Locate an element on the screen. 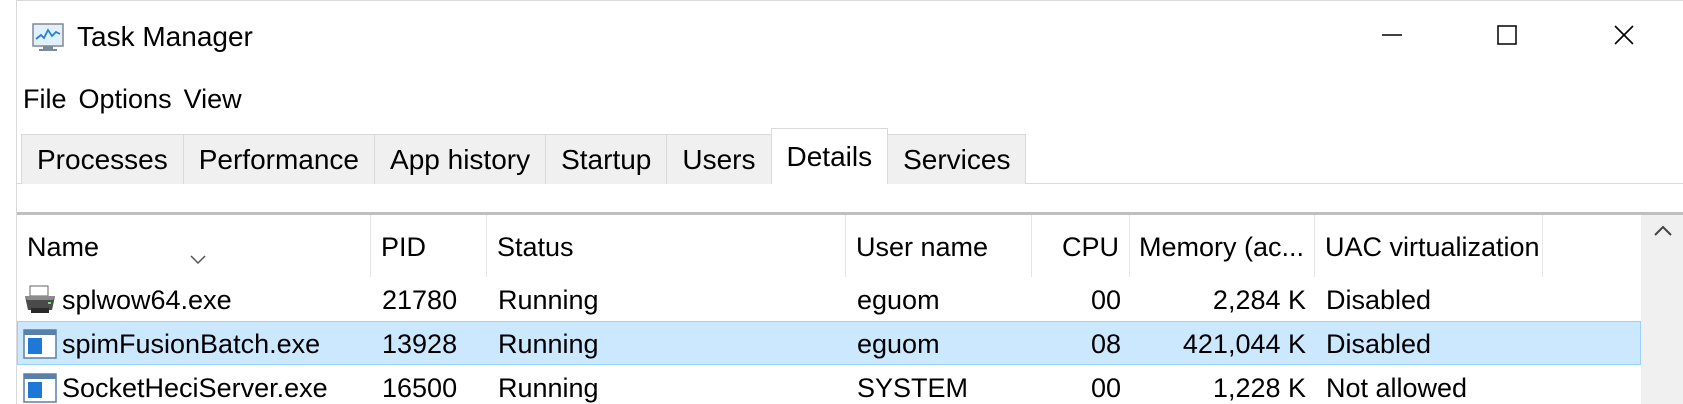  column-header-name: Name is located at coordinates (194, 246).